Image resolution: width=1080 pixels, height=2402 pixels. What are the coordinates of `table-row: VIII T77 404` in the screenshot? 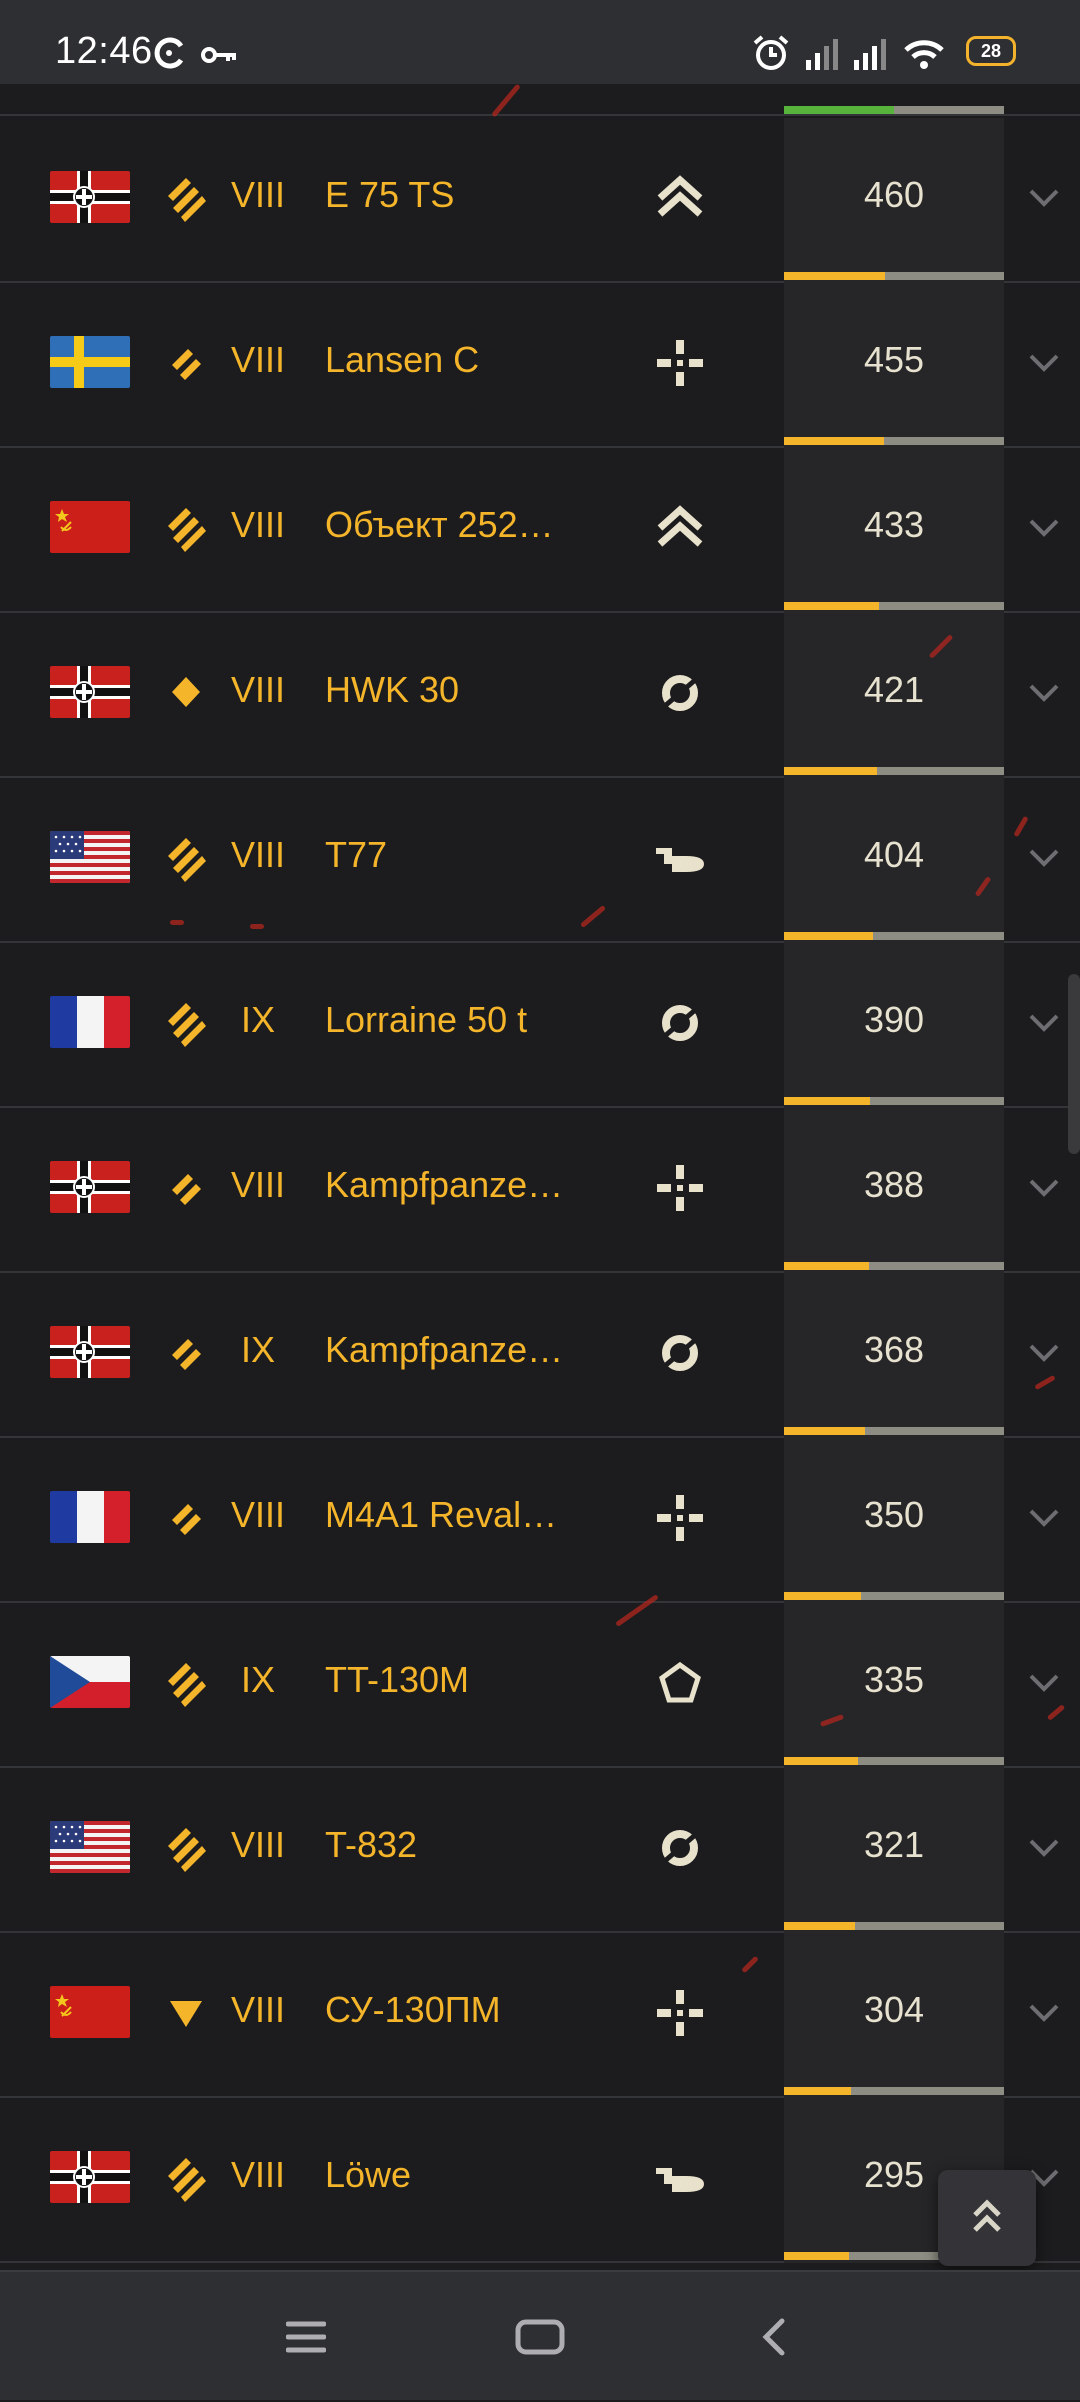 It's located at (540, 860).